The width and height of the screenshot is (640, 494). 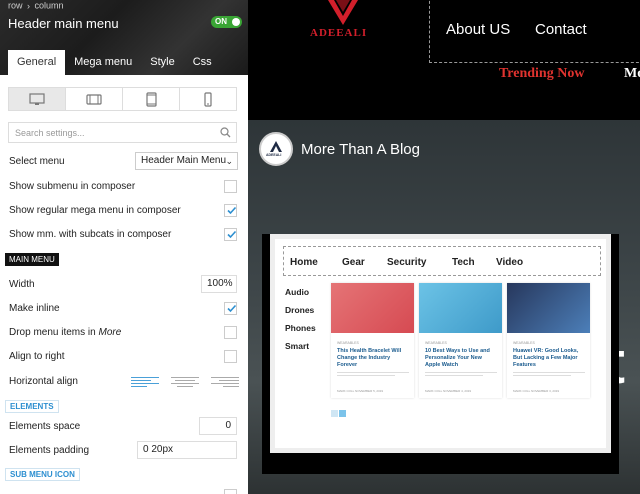 What do you see at coordinates (300, 314) in the screenshot?
I see `subcat-drones: Drones` at bounding box center [300, 314].